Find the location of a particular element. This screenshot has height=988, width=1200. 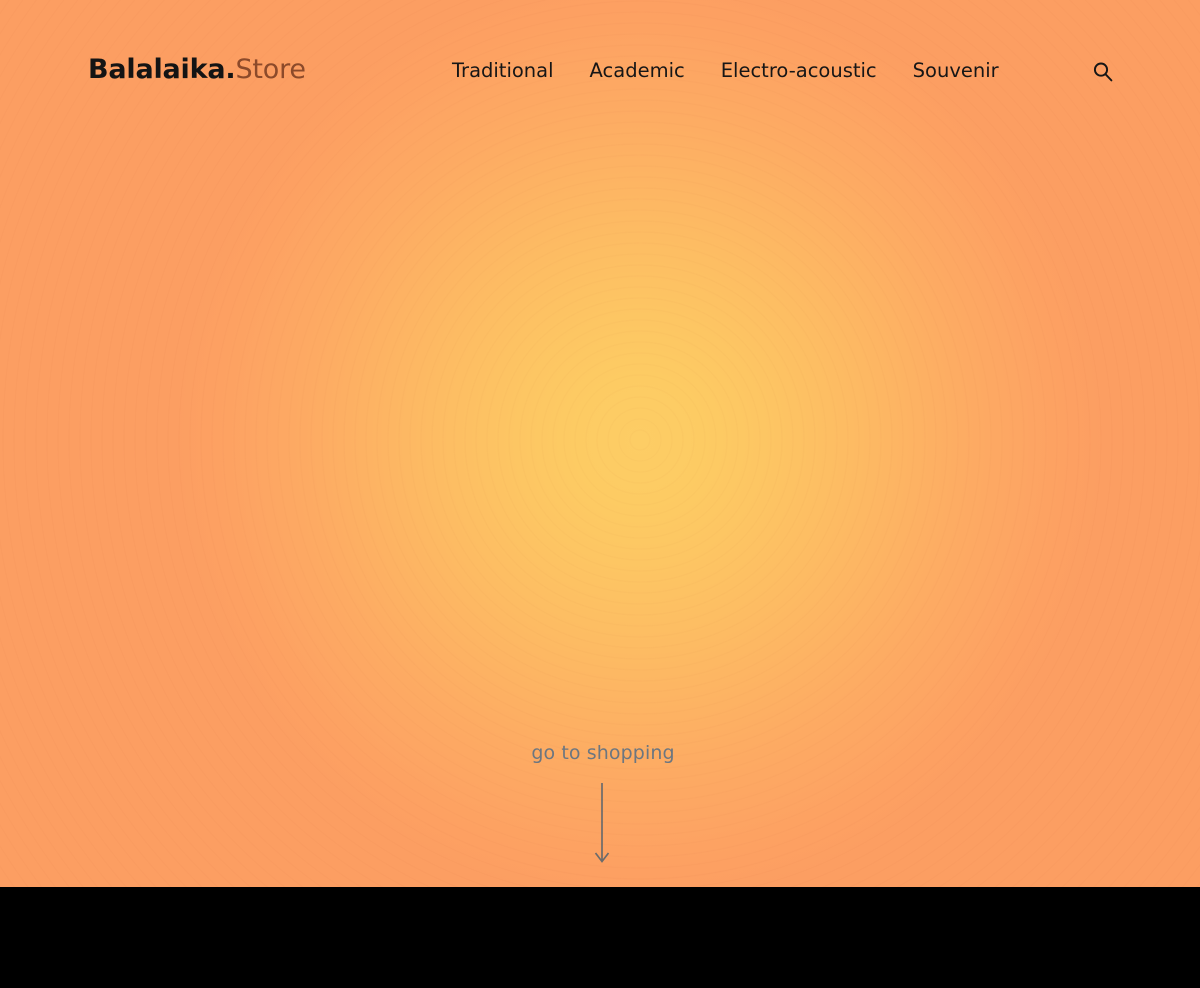

scroll-cue: go to shopping is located at coordinates (600, 803).